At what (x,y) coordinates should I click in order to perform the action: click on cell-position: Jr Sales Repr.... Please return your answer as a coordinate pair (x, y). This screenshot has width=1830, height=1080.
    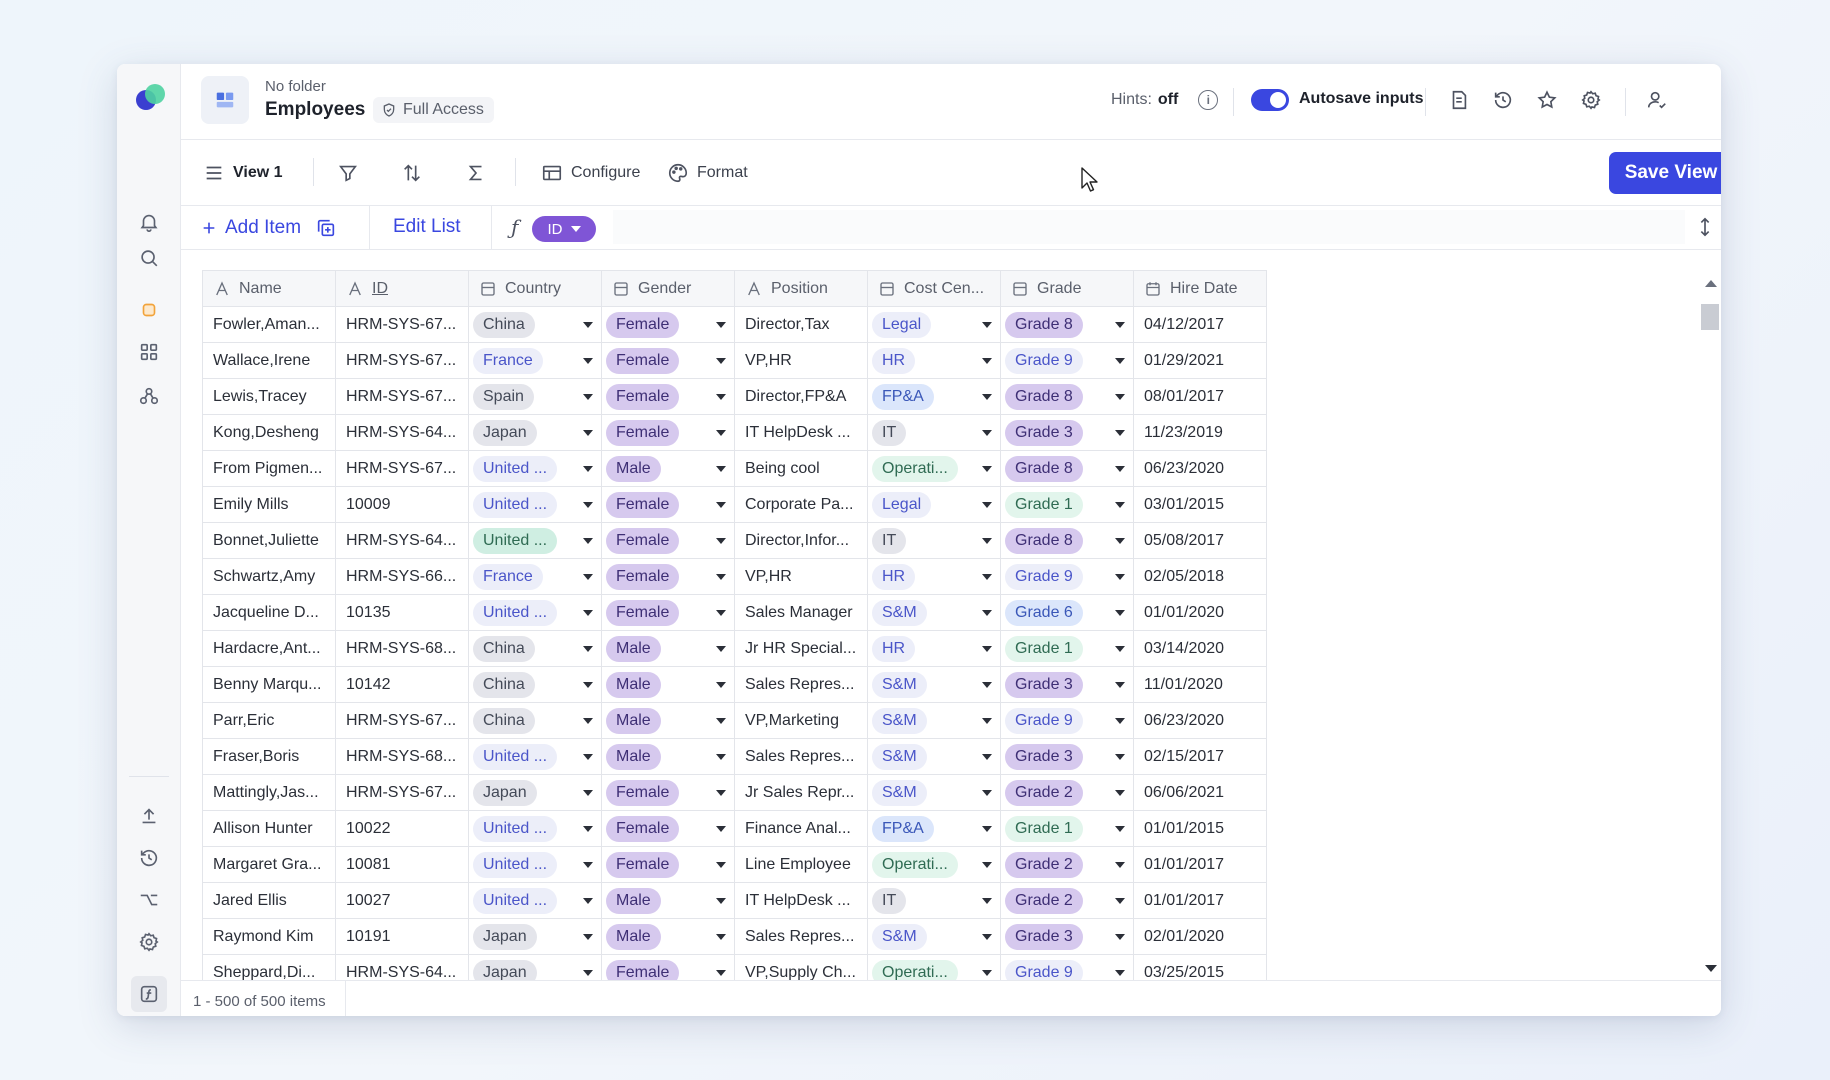
    Looking at the image, I should click on (801, 792).